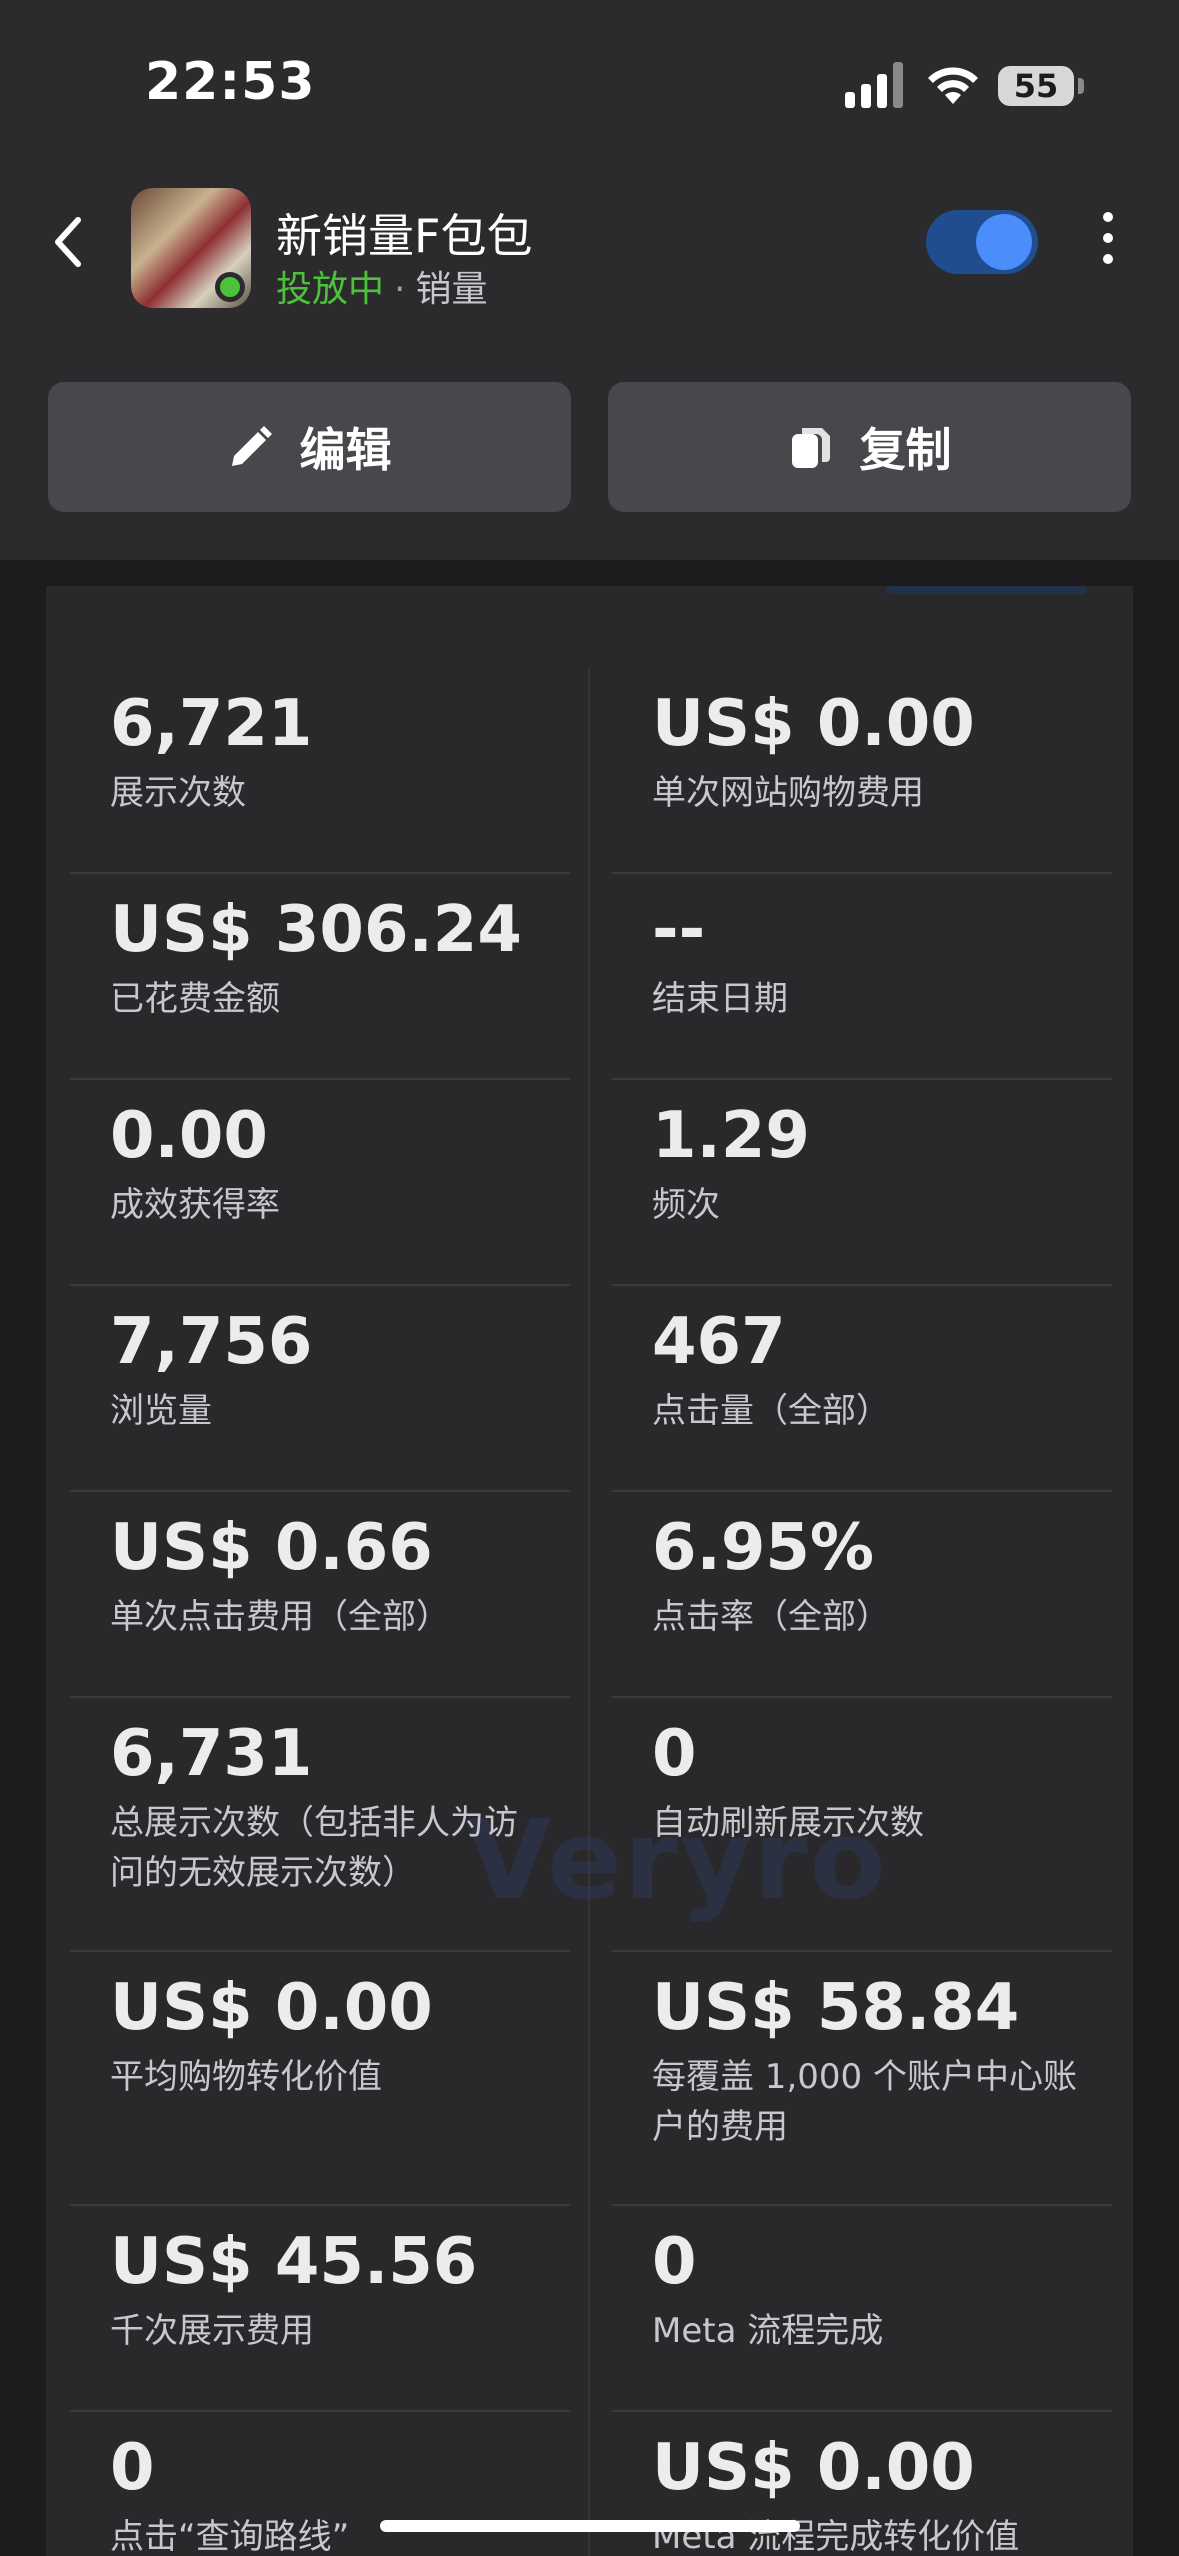 The width and height of the screenshot is (1179, 2556). What do you see at coordinates (1081, 86) in the screenshot?
I see `battery-tip` at bounding box center [1081, 86].